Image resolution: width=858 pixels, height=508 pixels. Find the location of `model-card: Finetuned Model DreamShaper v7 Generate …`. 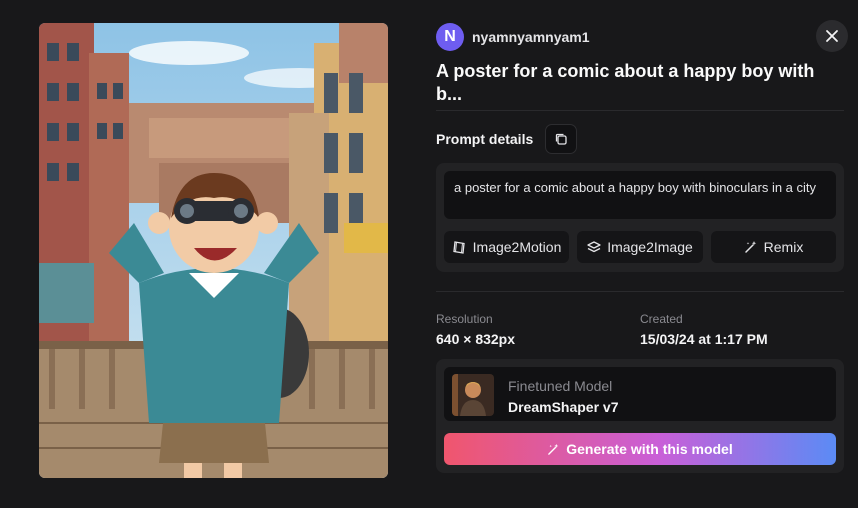

model-card: Finetuned Model DreamShaper v7 Generate … is located at coordinates (640, 416).